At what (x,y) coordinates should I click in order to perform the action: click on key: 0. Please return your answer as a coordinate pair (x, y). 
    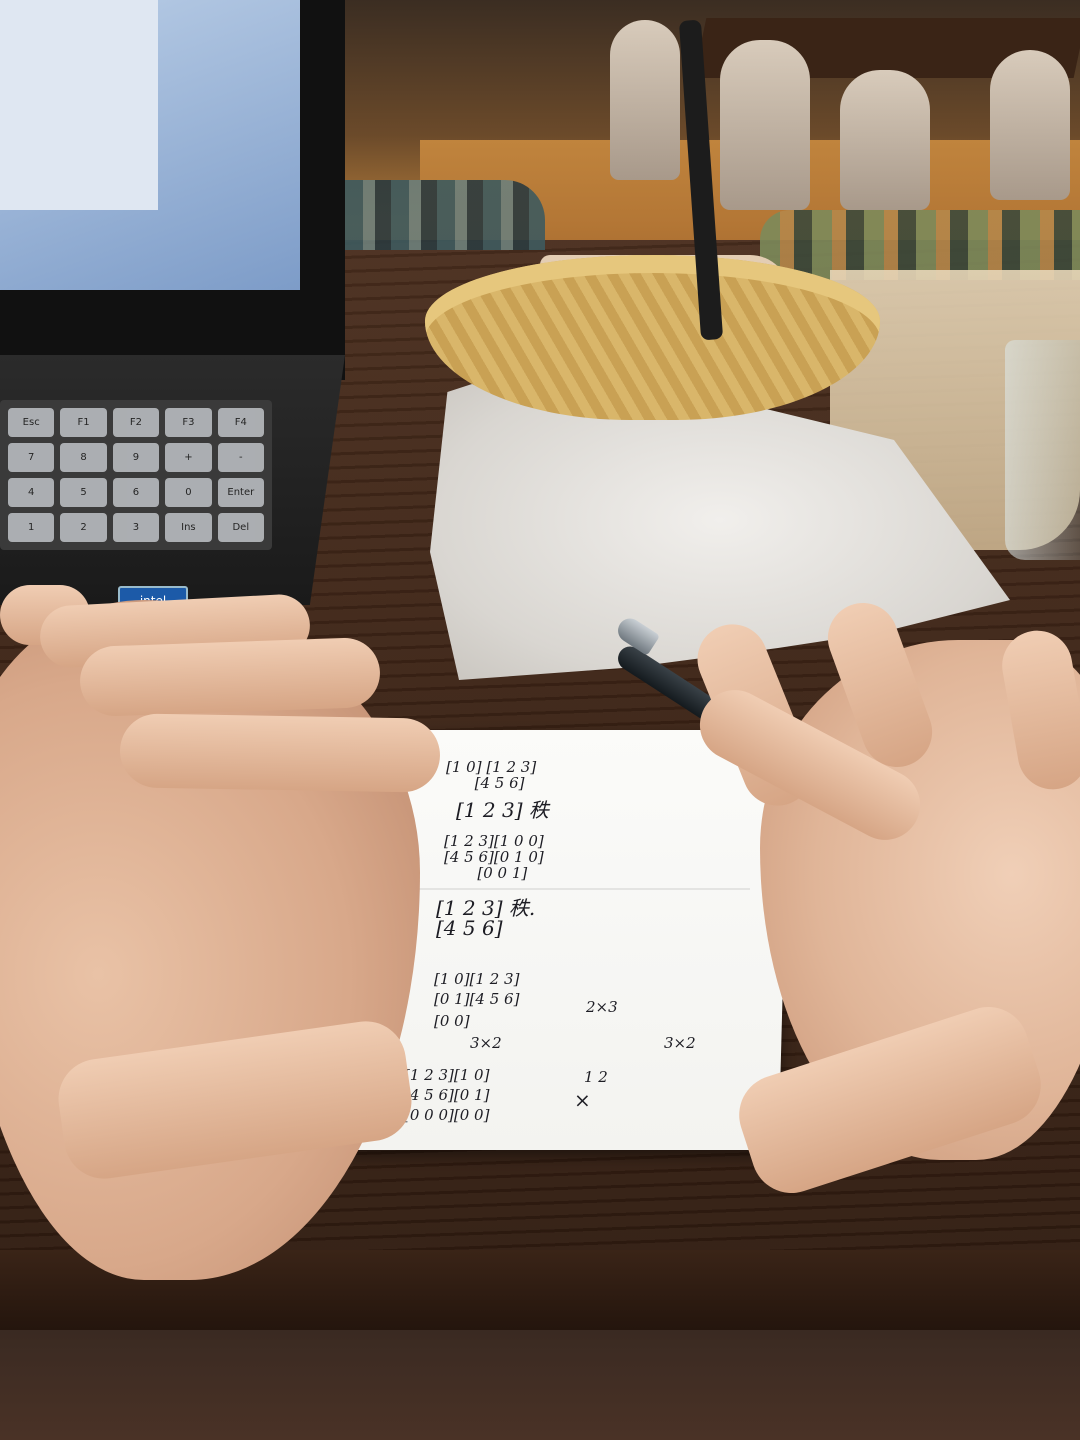
    Looking at the image, I should click on (188, 492).